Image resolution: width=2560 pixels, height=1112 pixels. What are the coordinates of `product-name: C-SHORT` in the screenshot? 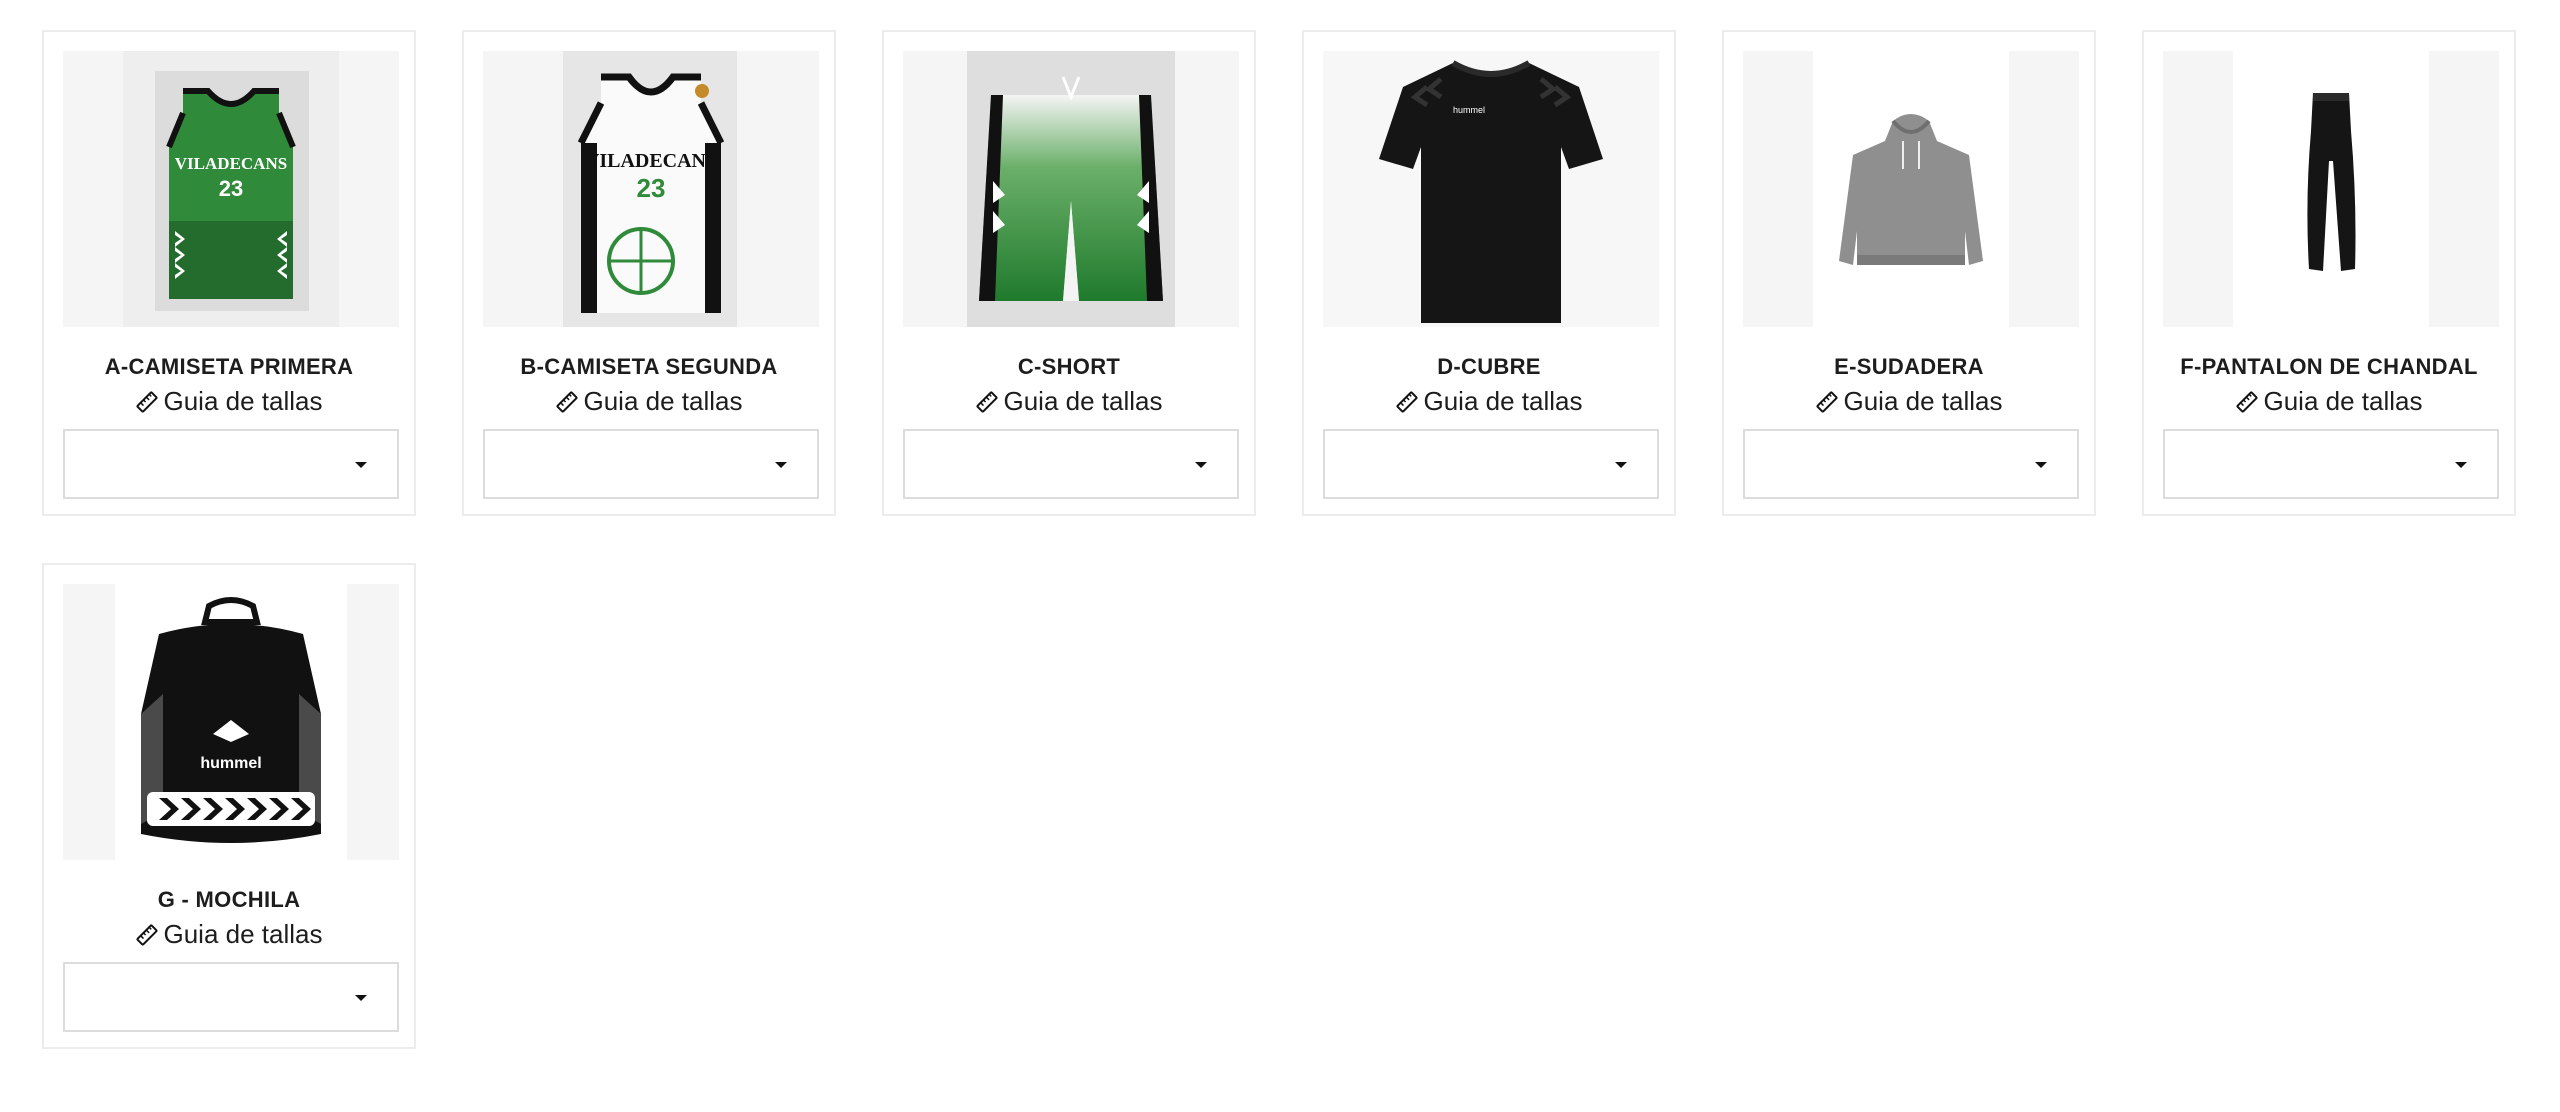 It's located at (1069, 367).